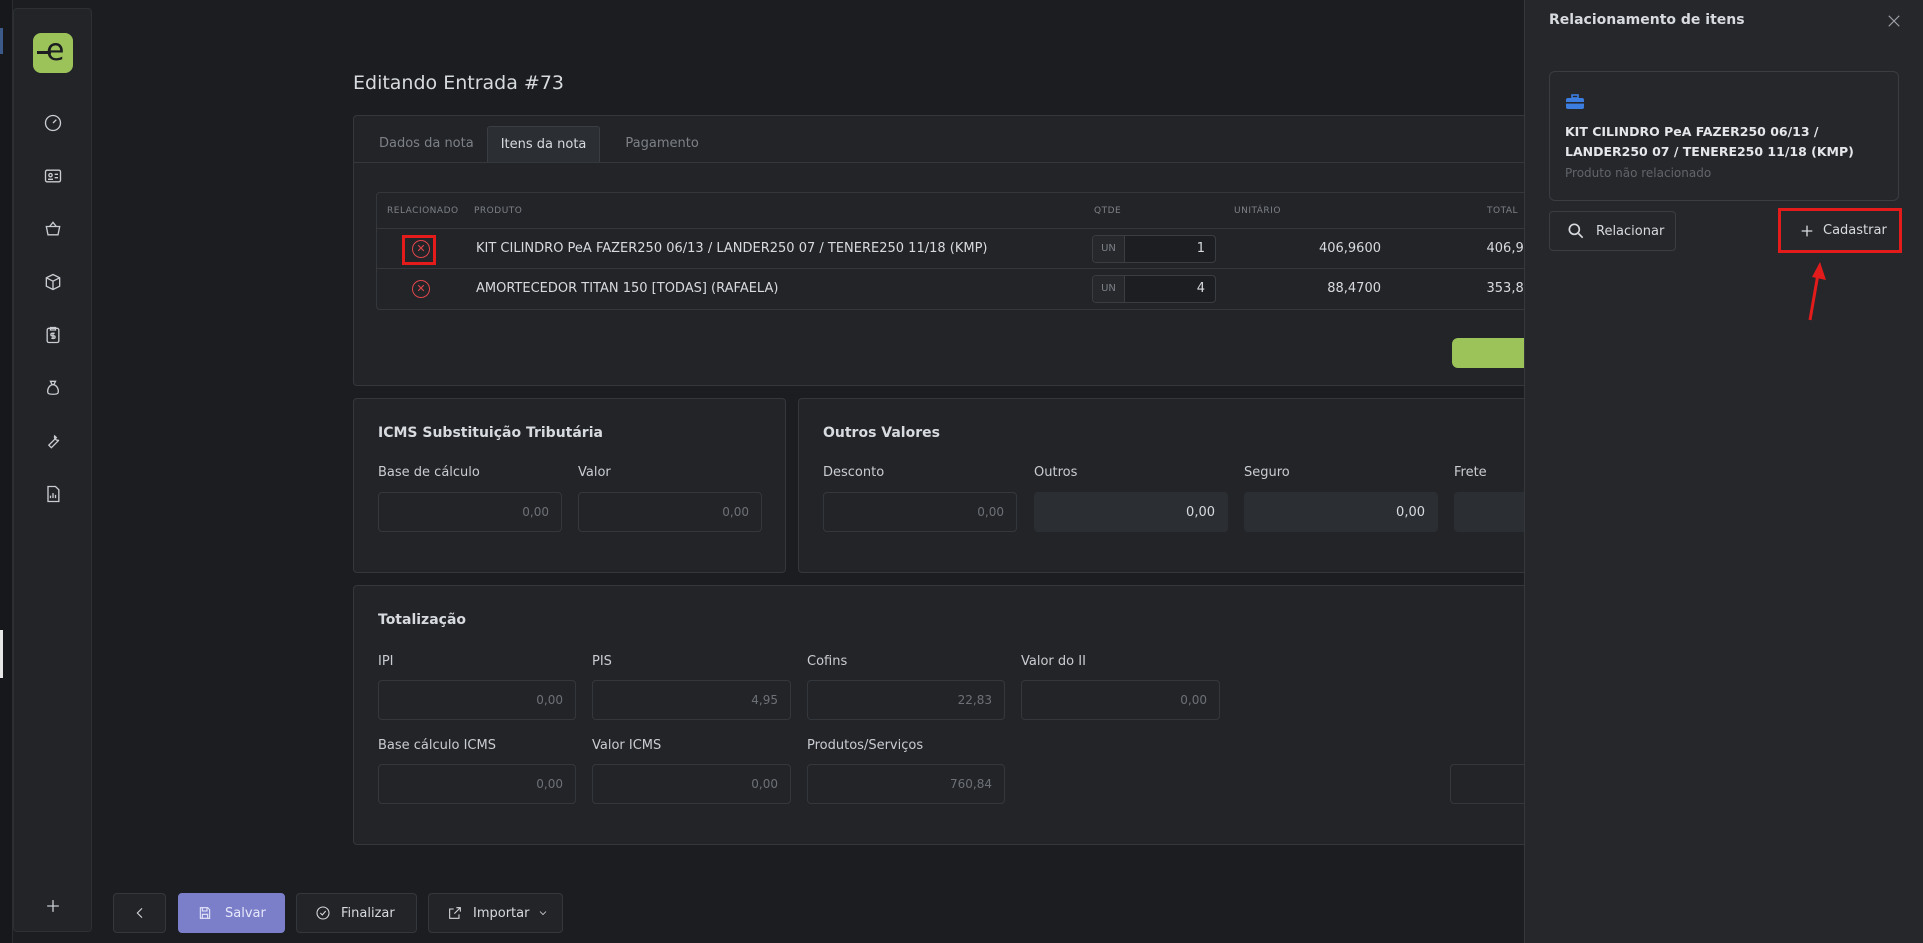 Image resolution: width=1923 pixels, height=943 pixels. I want to click on quantity-field: UN 1, so click(1154, 249).